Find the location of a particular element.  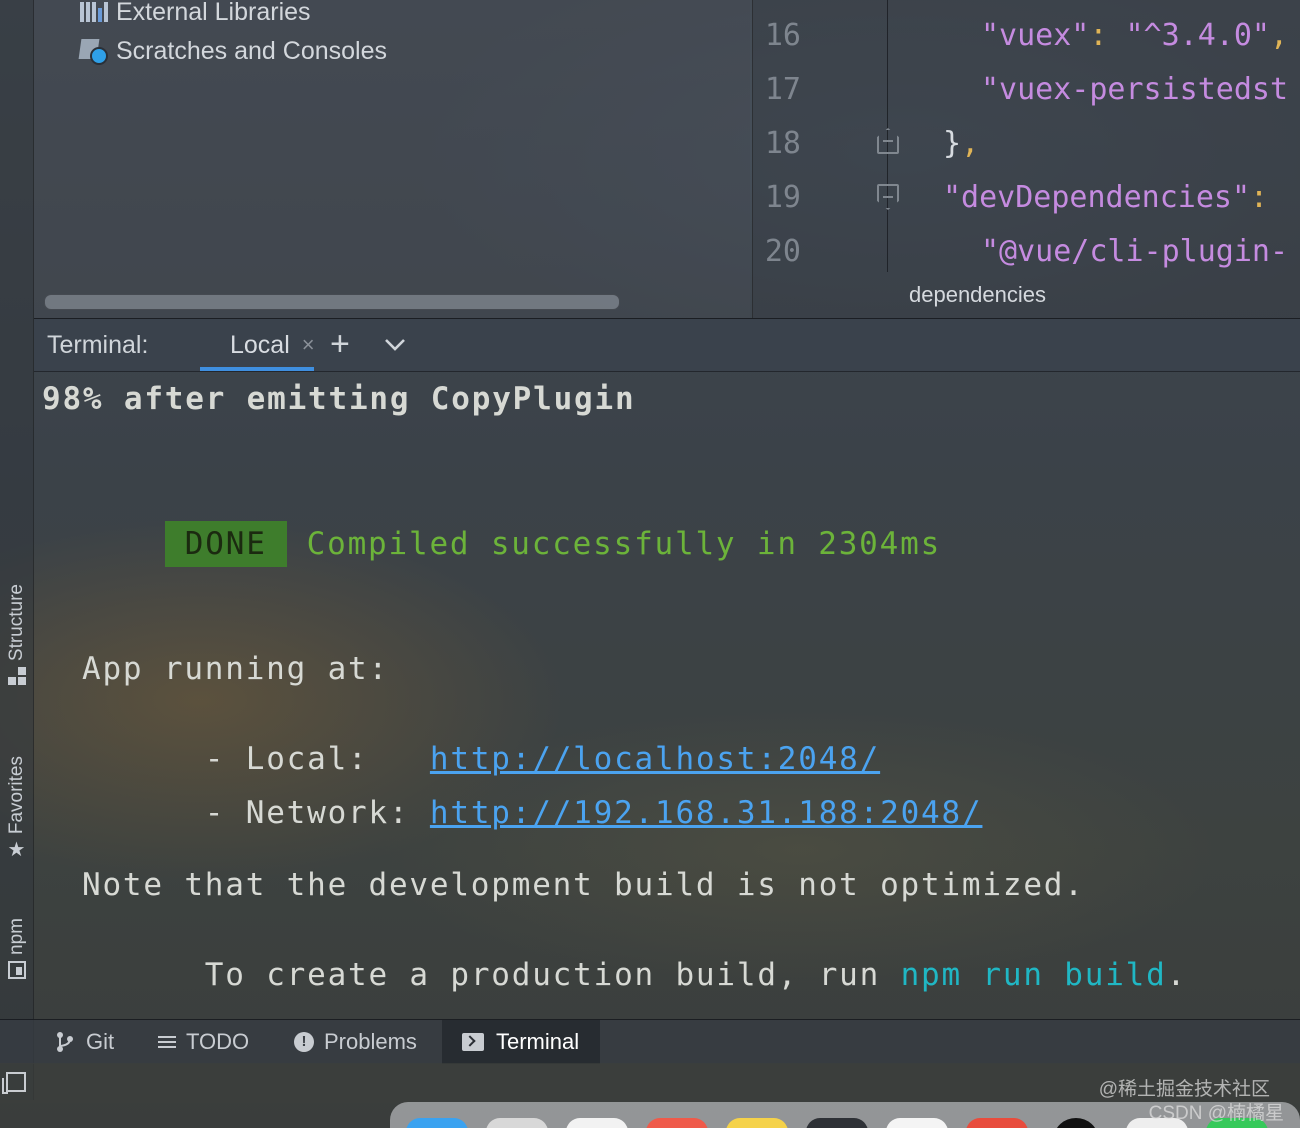

npm-tab-label: npm is located at coordinates (16, 936).